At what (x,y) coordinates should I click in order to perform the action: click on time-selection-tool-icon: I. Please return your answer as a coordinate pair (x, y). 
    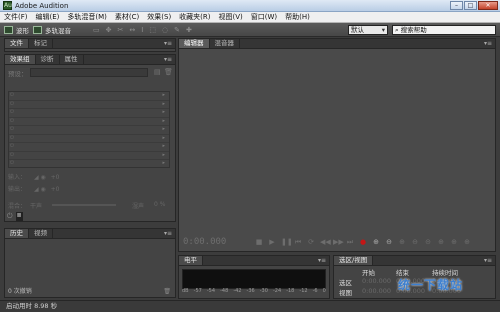
    Looking at the image, I should click on (142, 30).